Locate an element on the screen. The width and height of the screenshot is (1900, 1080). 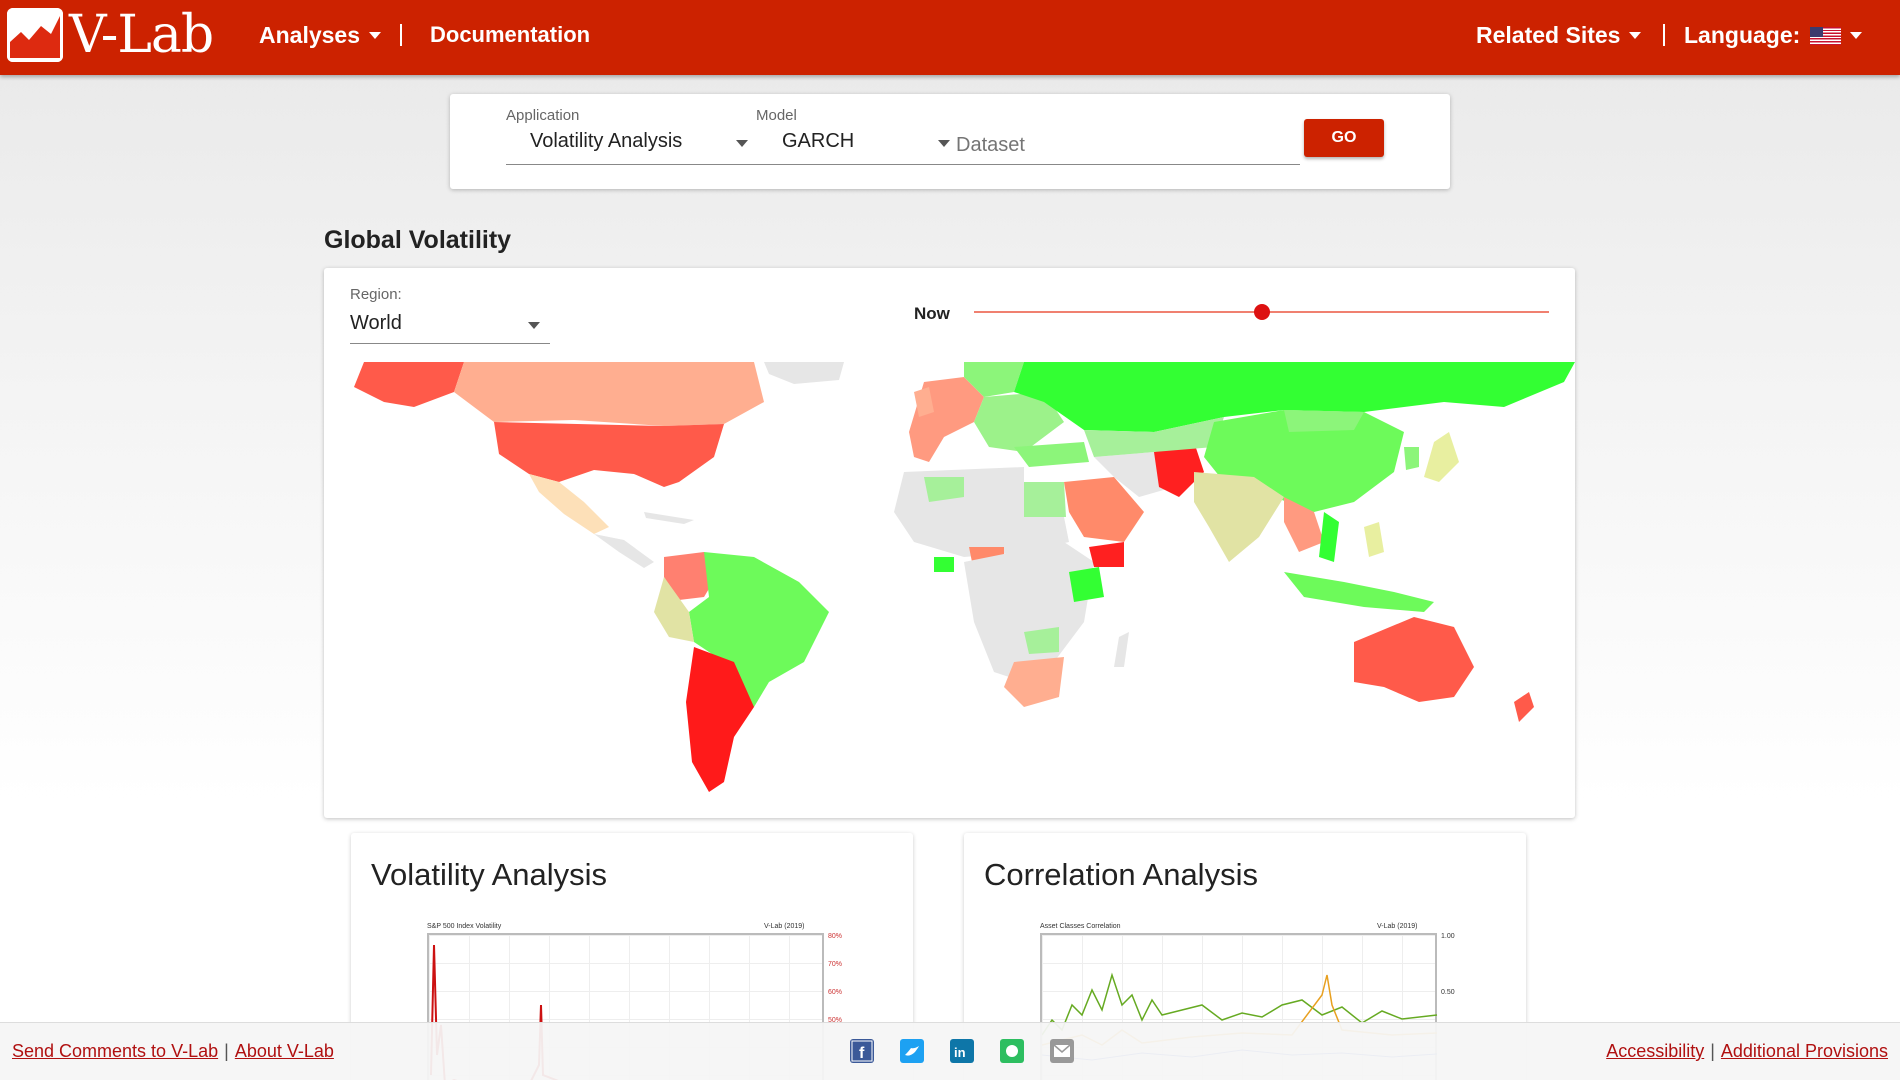
correlation-chart-title: Asset Classes Correlation is located at coordinates (1080, 926).